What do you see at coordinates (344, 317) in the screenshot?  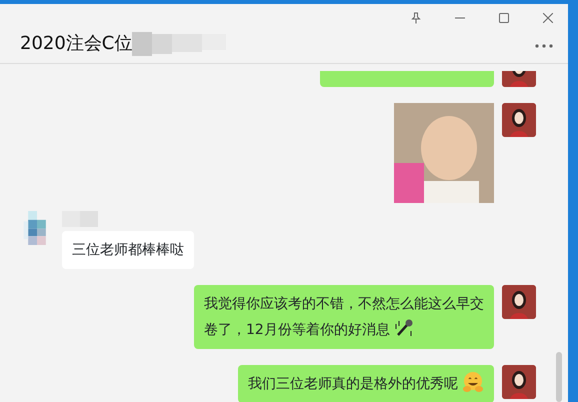 I see `message-bubble: 我觉得你应该考的不错，不然怎么能这么早交卷了，12月份等着你的好消息` at bounding box center [344, 317].